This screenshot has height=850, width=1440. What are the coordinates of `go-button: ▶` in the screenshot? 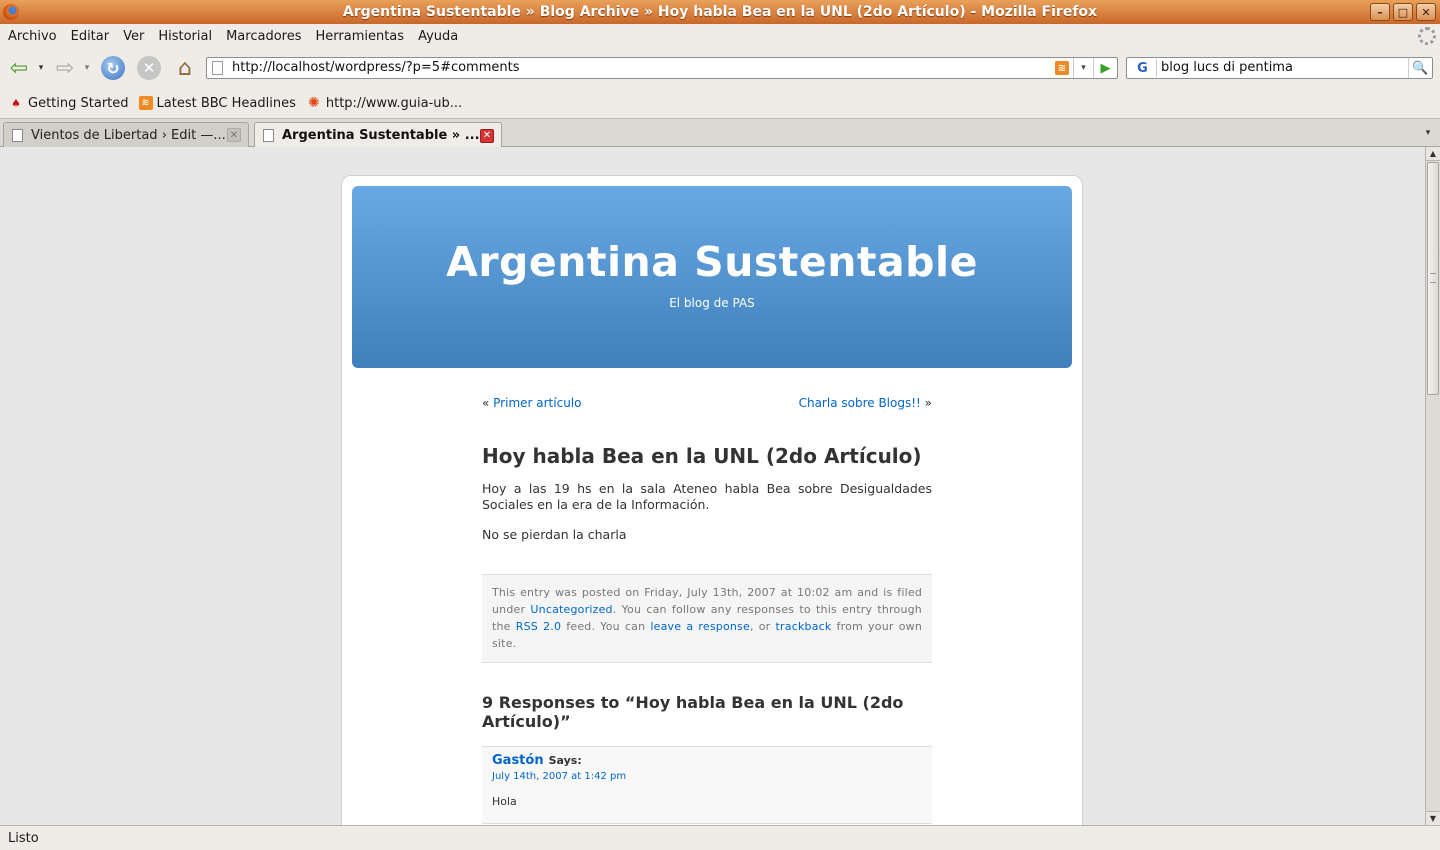 It's located at (1105, 68).